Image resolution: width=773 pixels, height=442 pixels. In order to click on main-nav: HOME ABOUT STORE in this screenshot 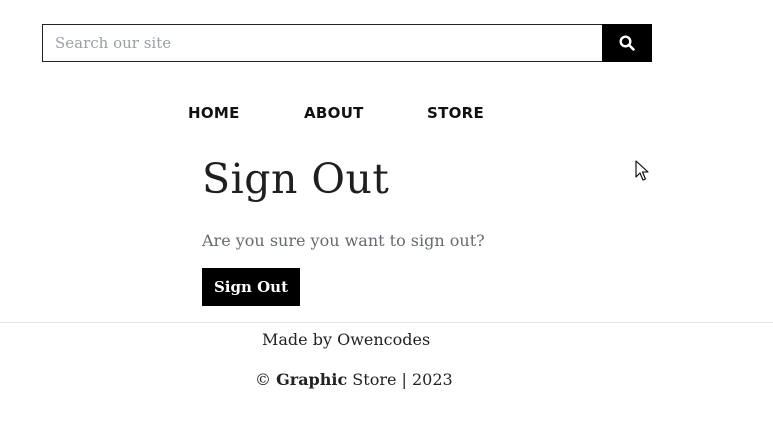, I will do `click(347, 113)`.